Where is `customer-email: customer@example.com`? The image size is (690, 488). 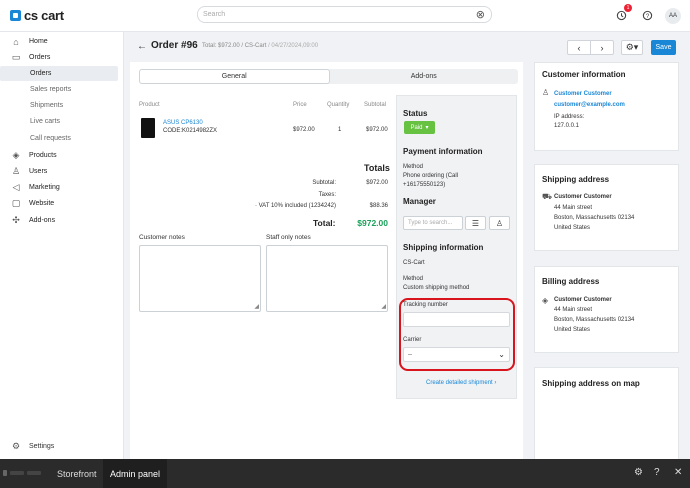 customer-email: customer@example.com is located at coordinates (589, 105).